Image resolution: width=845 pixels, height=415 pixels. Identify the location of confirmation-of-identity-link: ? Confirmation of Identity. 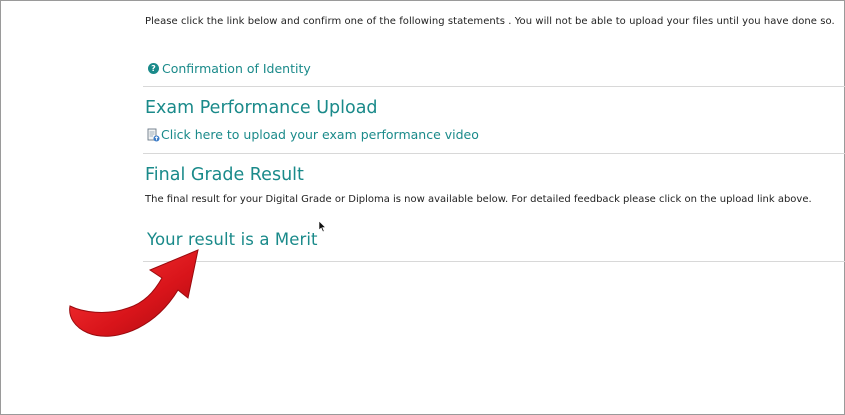
(229, 68).